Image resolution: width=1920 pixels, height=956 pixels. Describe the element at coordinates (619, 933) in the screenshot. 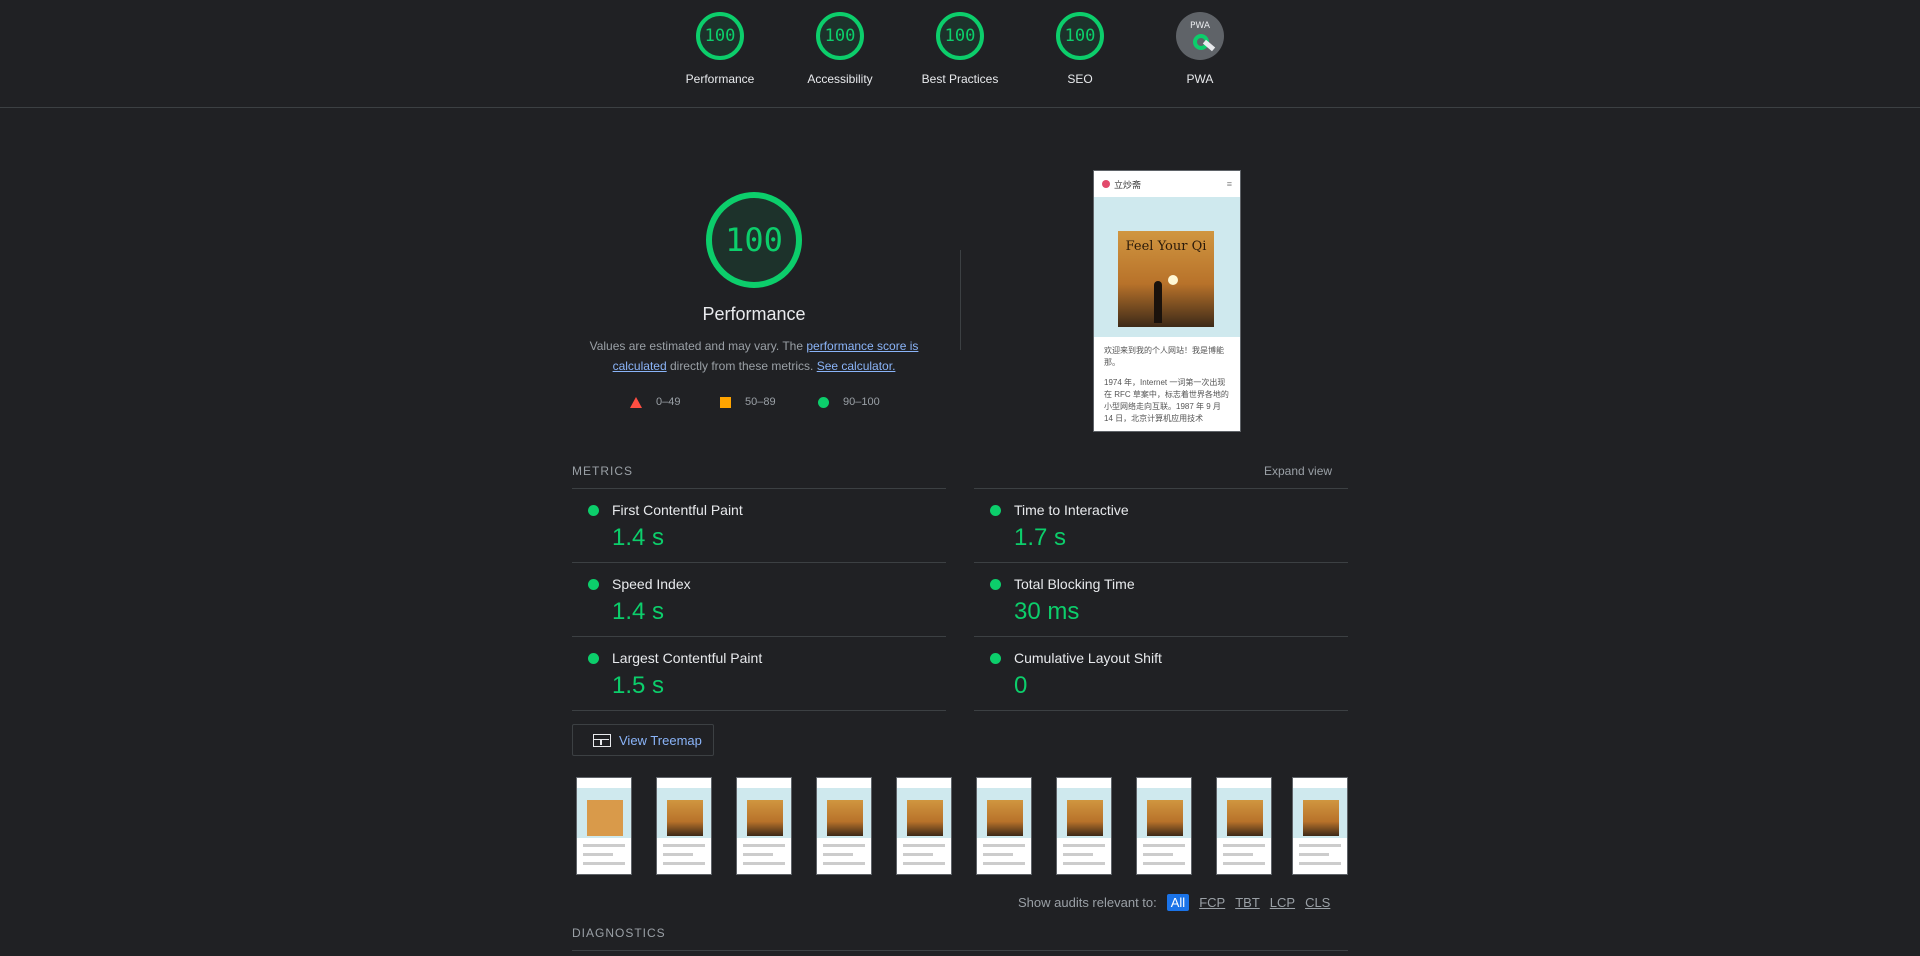

I see `diagnostics-section-label: DIAGNOSTICS` at that location.